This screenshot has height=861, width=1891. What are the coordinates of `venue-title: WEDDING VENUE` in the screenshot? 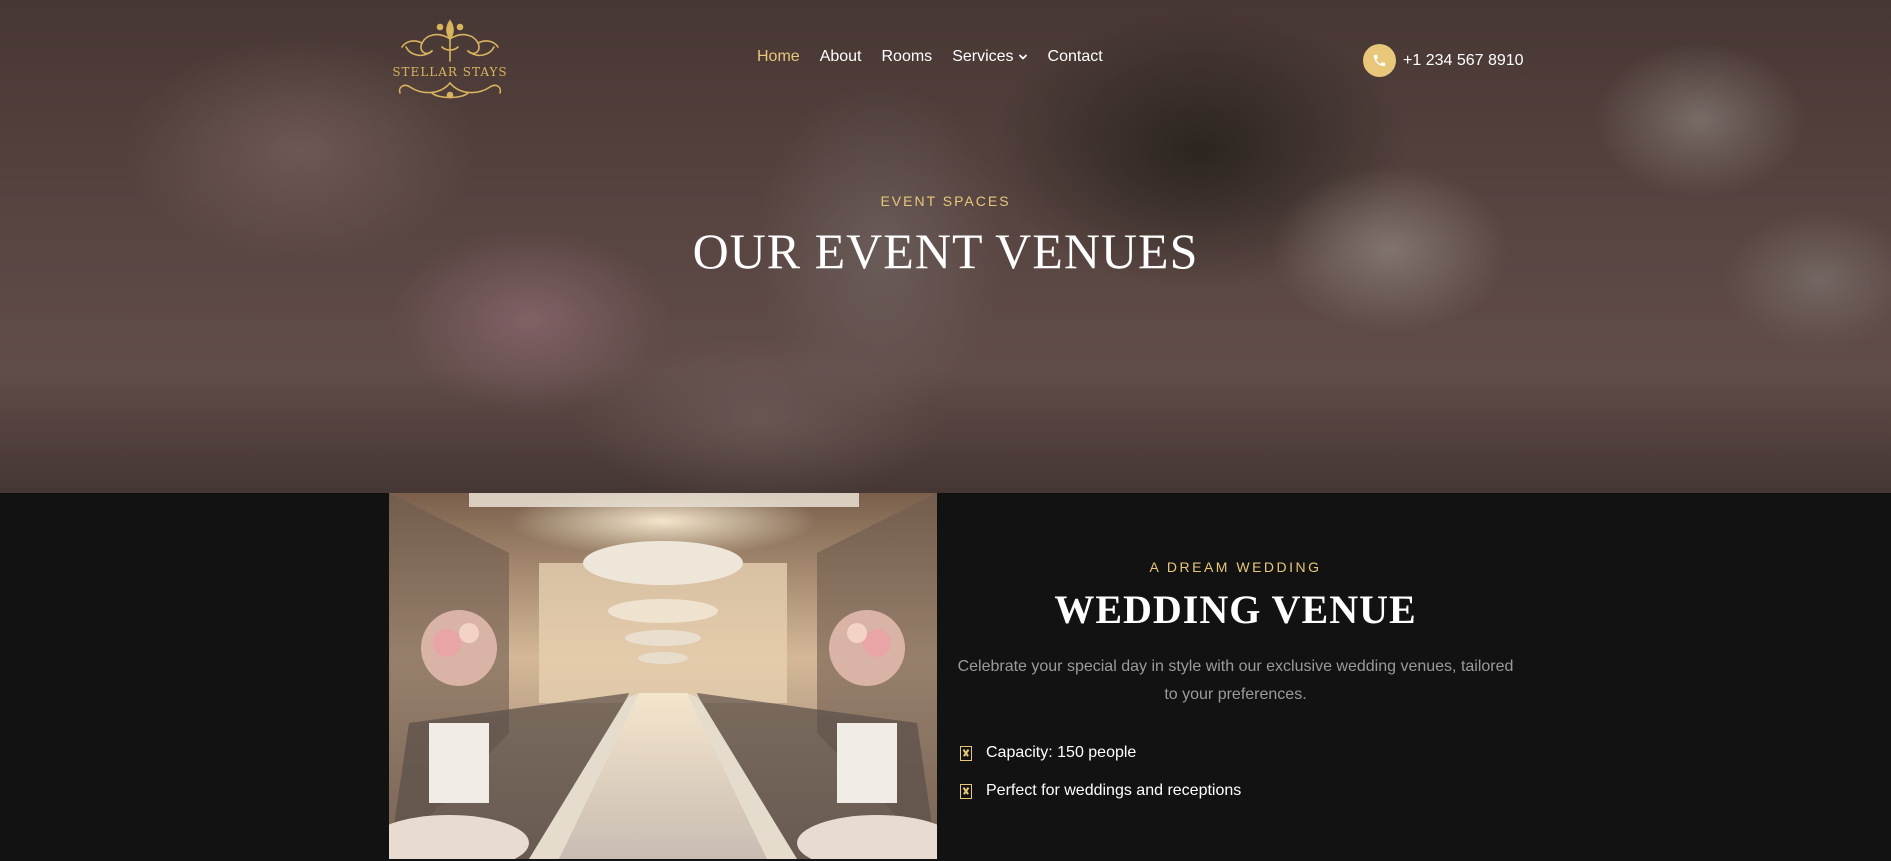 It's located at (1235, 609).